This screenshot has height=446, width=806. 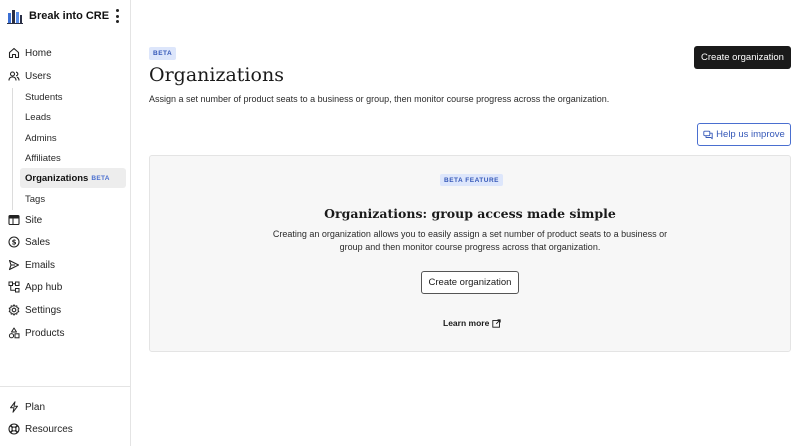 I want to click on help-us-improve-button: Help us improve, so click(x=744, y=134).